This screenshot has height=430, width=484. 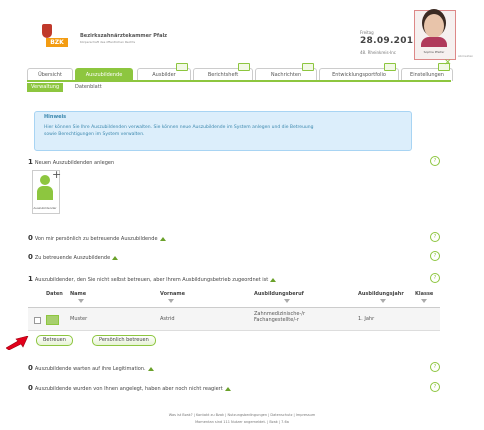 What do you see at coordinates (280, 317) in the screenshot?
I see `cell-beruf: Zahnmedizinische-/r Fachangestellte/-r` at bounding box center [280, 317].